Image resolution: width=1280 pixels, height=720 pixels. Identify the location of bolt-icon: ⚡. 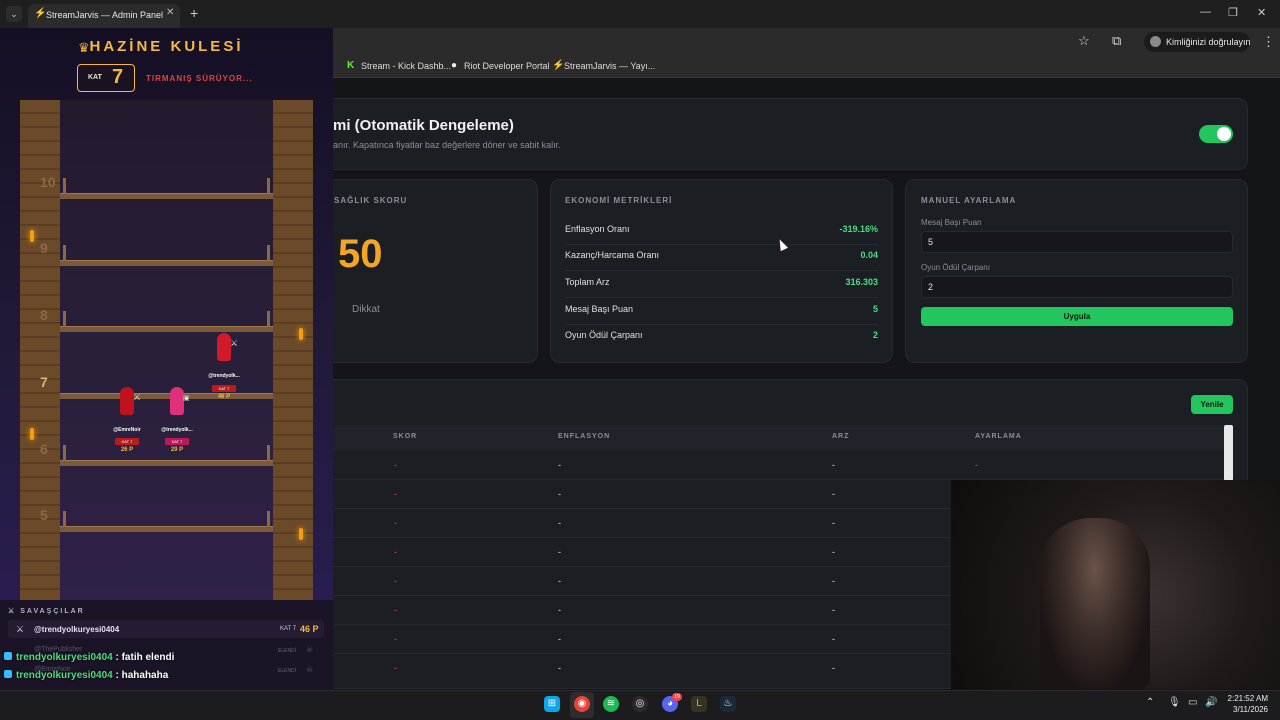
(40, 13).